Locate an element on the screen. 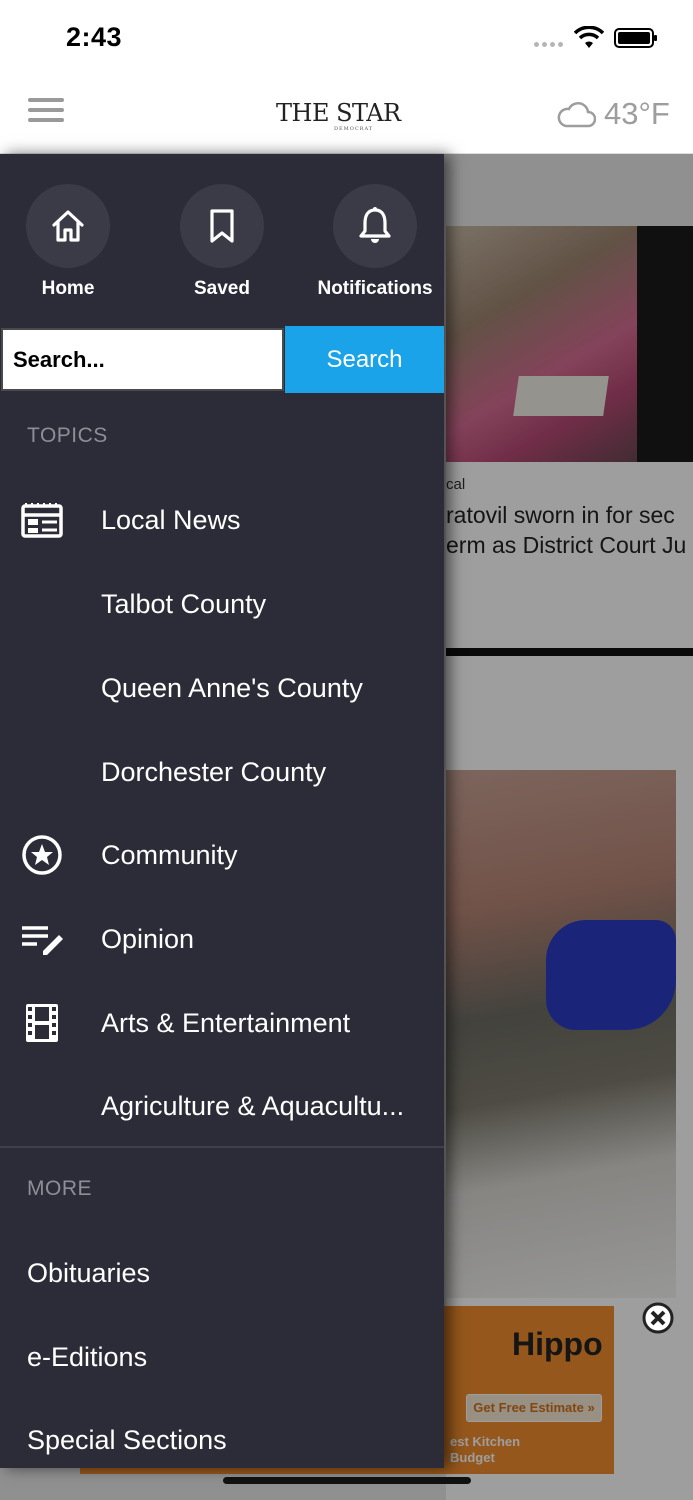 The width and height of the screenshot is (693, 1500). topic-queen-annes-county: Queen Anne's County is located at coordinates (222, 688).